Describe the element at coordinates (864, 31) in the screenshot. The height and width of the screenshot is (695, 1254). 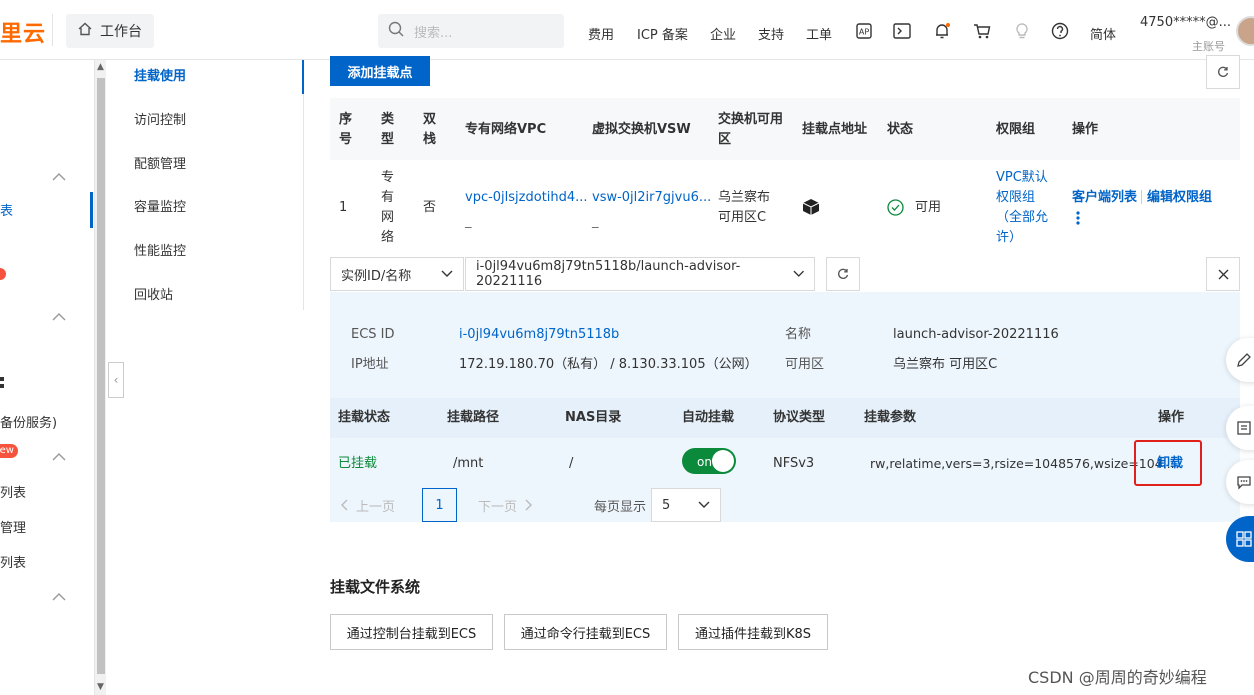
I see `cloudshell-icon: AP` at that location.